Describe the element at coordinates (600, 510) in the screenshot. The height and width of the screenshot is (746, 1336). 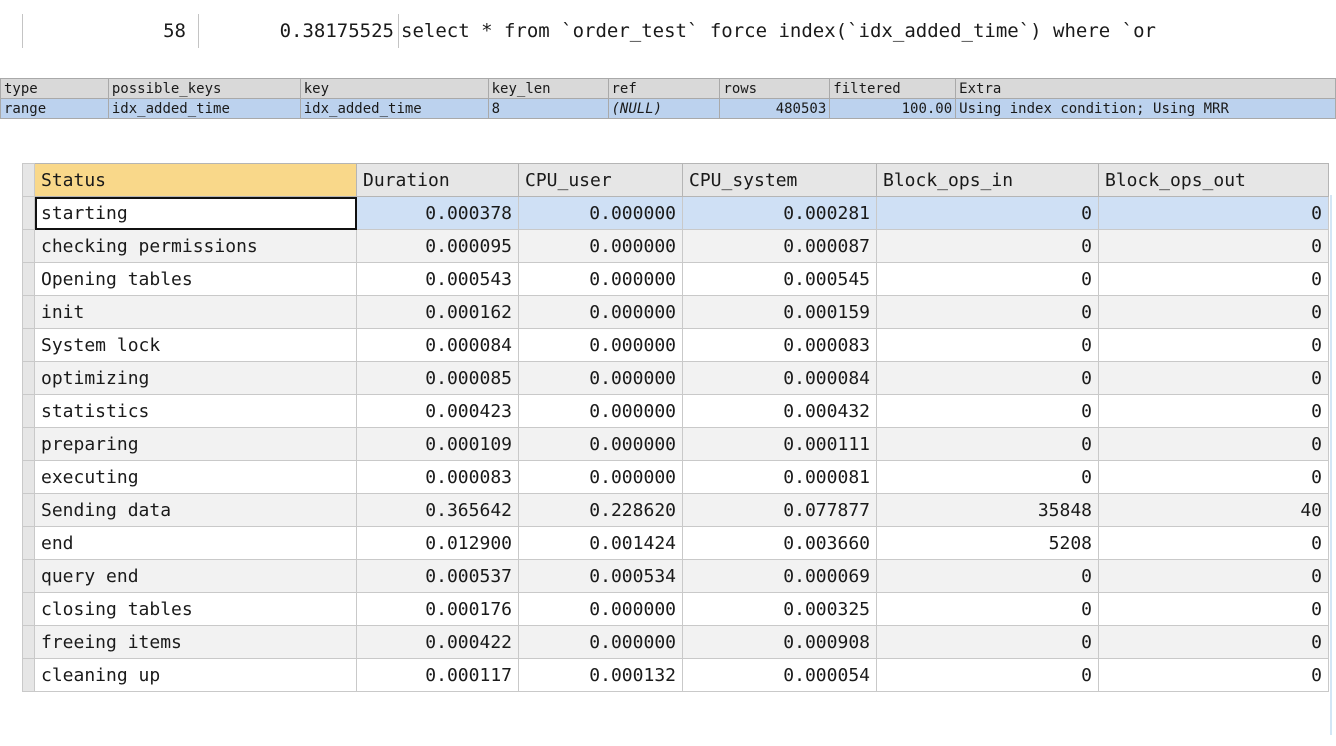
I see `cell-cpu-user: 0.228620` at that location.